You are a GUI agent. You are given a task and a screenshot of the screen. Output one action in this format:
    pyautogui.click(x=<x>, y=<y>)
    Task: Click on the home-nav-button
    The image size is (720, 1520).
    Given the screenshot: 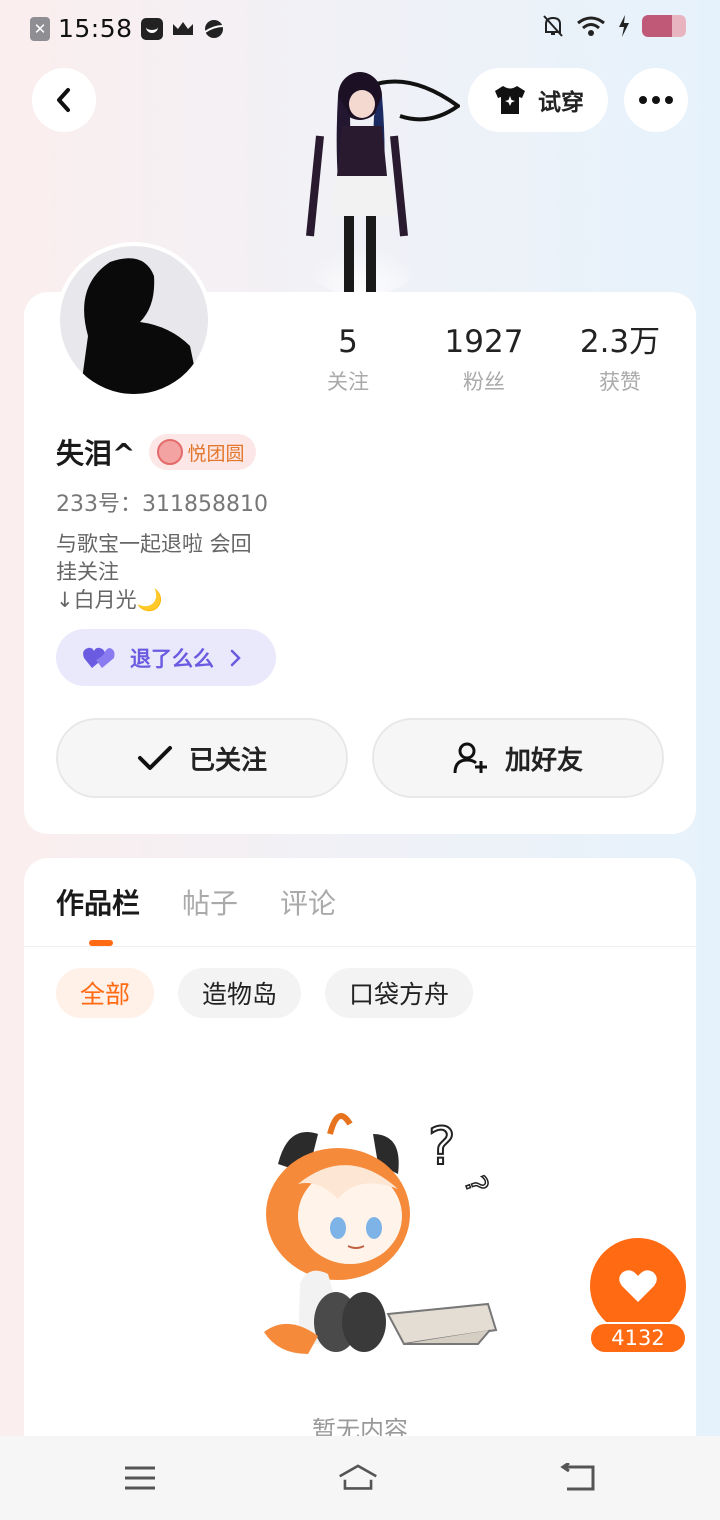 What is the action you would take?
    pyautogui.click(x=358, y=1478)
    